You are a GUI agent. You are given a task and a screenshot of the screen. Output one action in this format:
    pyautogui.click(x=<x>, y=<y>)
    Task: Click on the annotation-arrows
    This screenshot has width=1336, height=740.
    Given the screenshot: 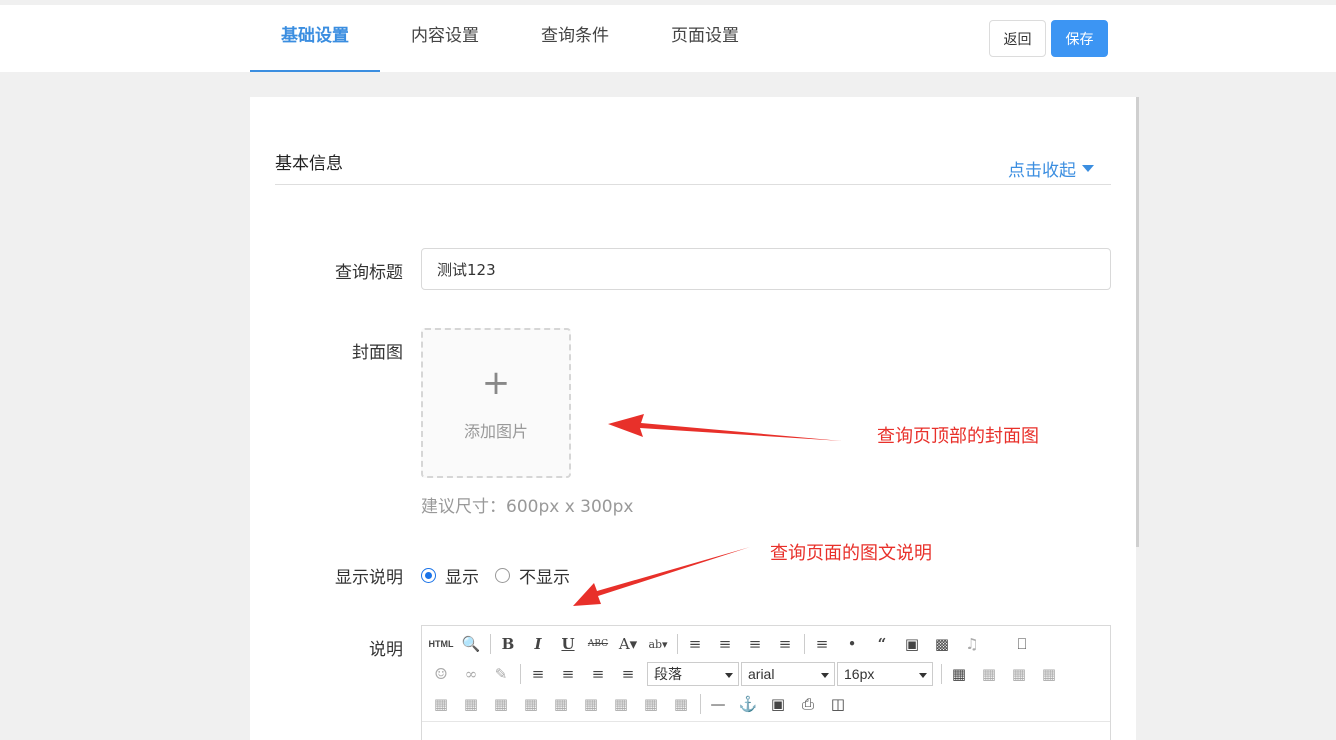 What is the action you would take?
    pyautogui.click(x=707, y=510)
    